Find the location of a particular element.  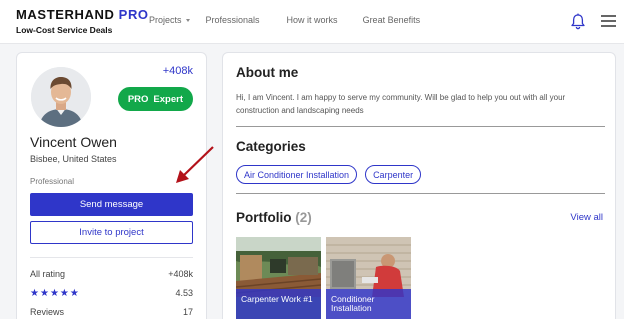

avatar is located at coordinates (61, 97).